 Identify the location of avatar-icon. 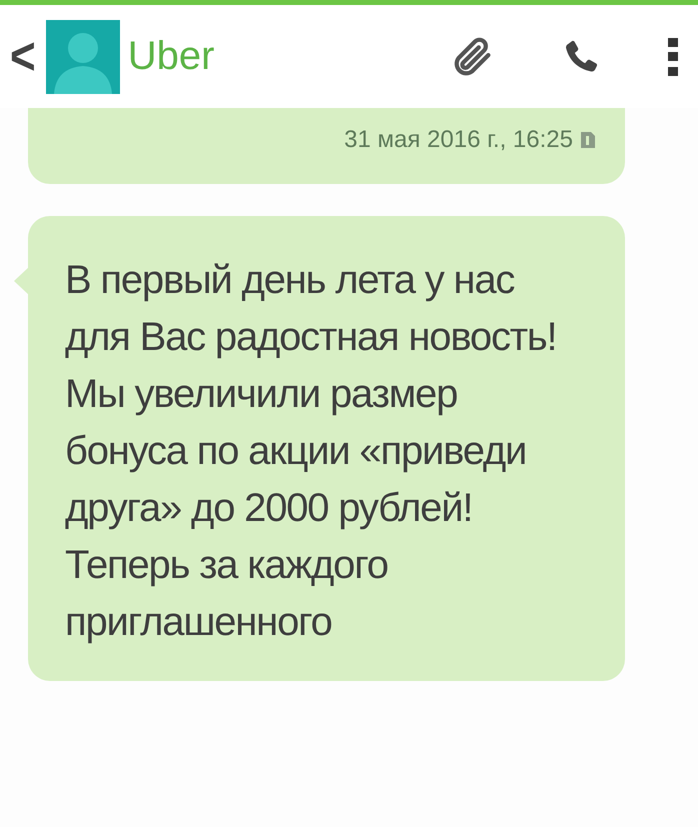
(83, 57).